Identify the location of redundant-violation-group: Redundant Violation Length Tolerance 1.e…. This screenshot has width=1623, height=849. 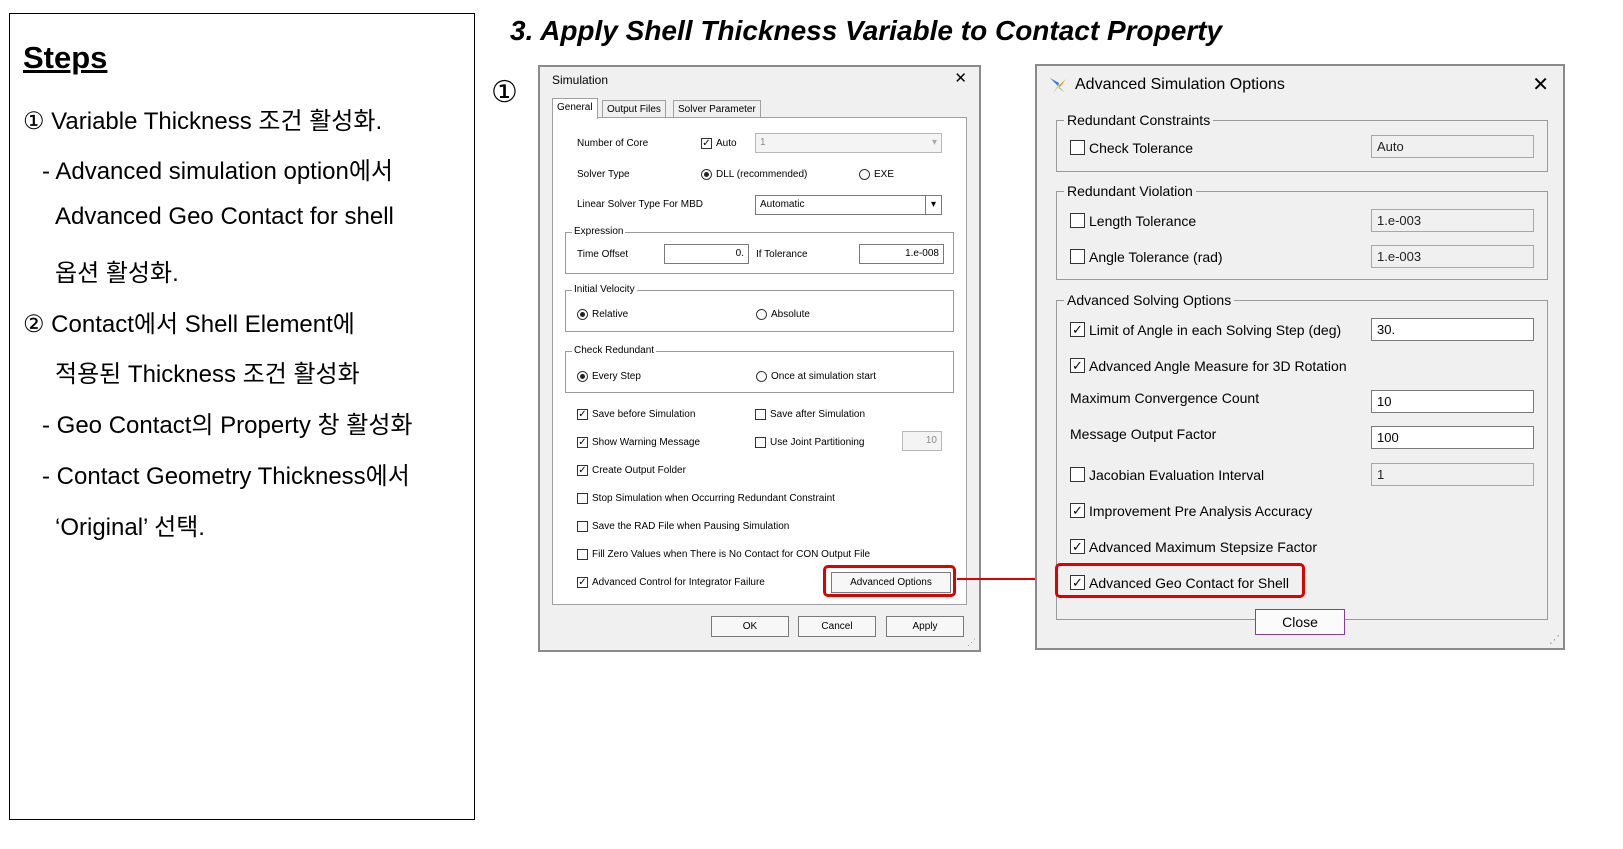
(1302, 231).